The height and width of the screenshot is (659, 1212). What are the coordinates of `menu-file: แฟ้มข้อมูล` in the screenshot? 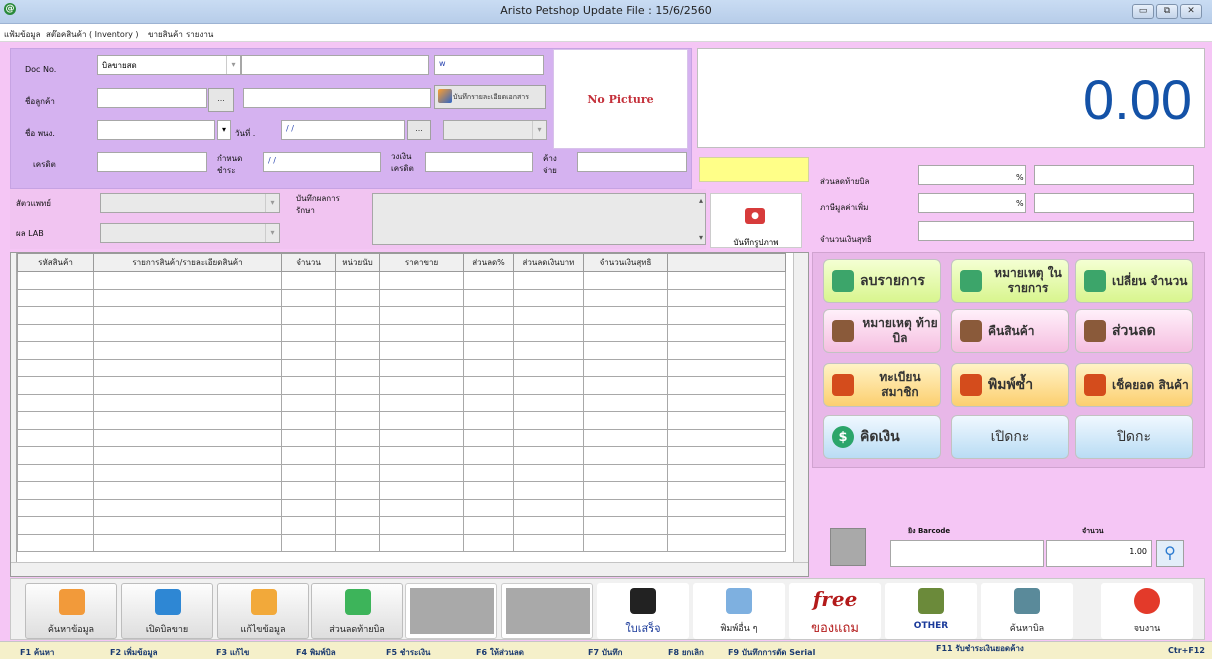 It's located at (22, 34).